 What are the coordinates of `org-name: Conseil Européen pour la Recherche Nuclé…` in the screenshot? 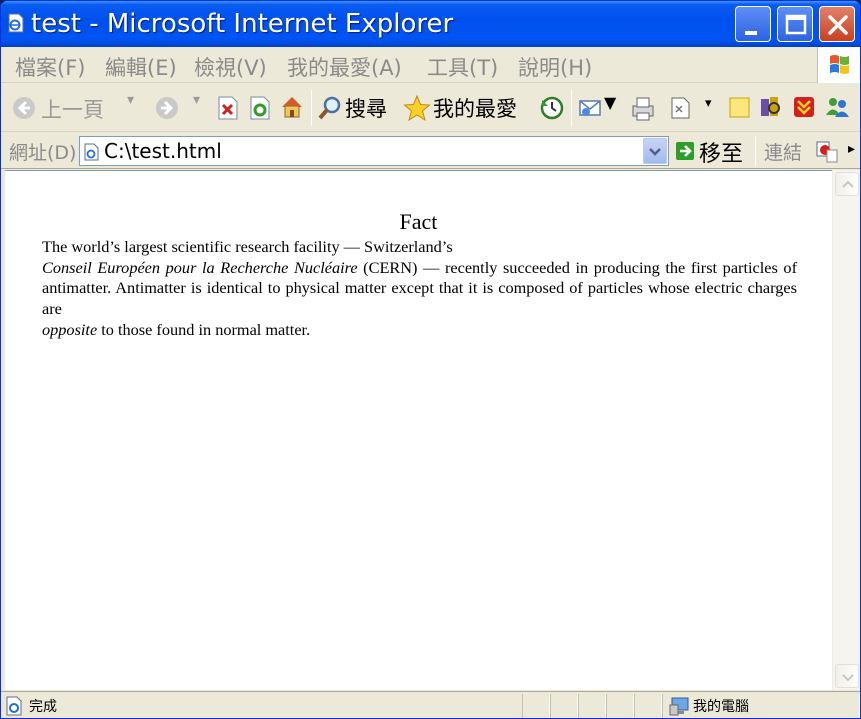 It's located at (200, 267).